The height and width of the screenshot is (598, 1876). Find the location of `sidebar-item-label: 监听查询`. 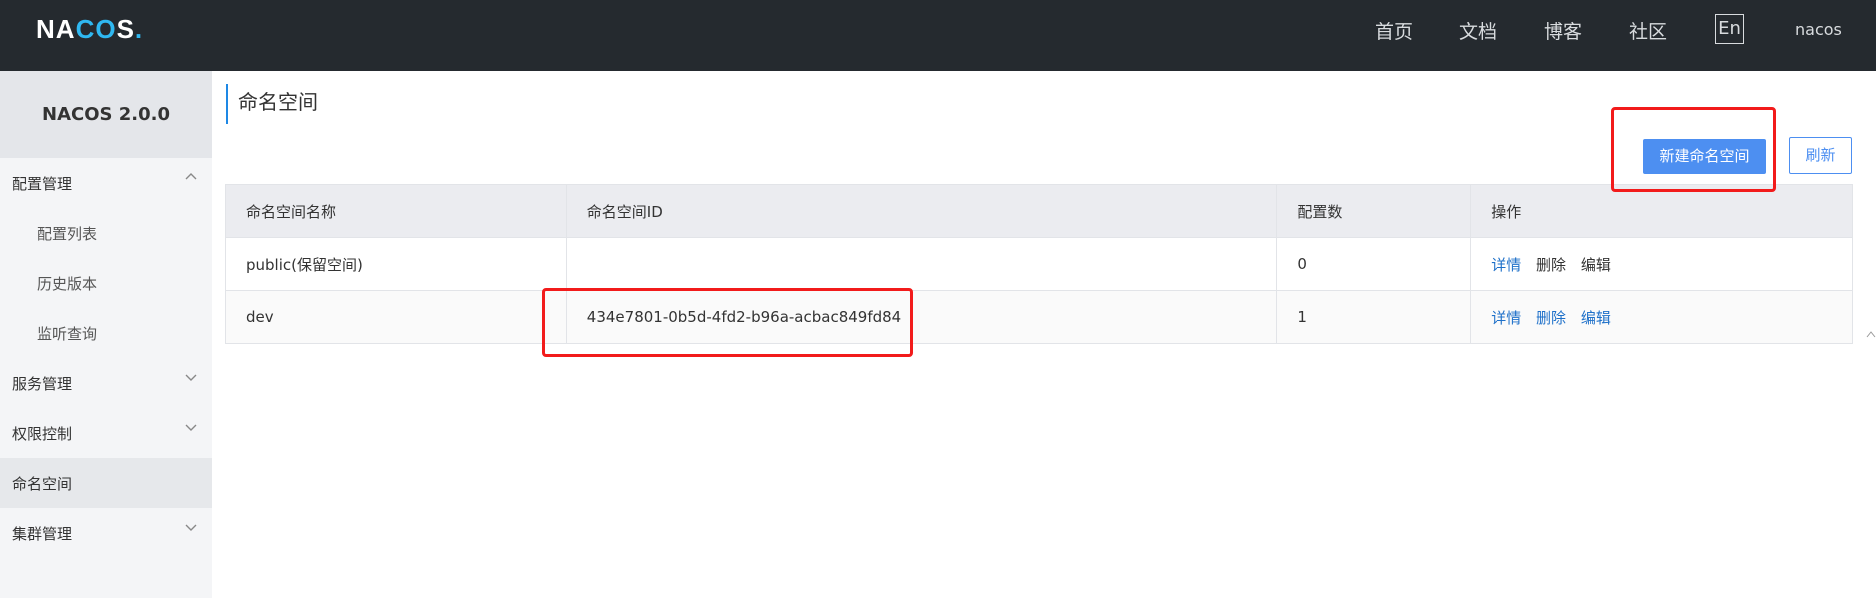

sidebar-item-label: 监听查询 is located at coordinates (67, 334).